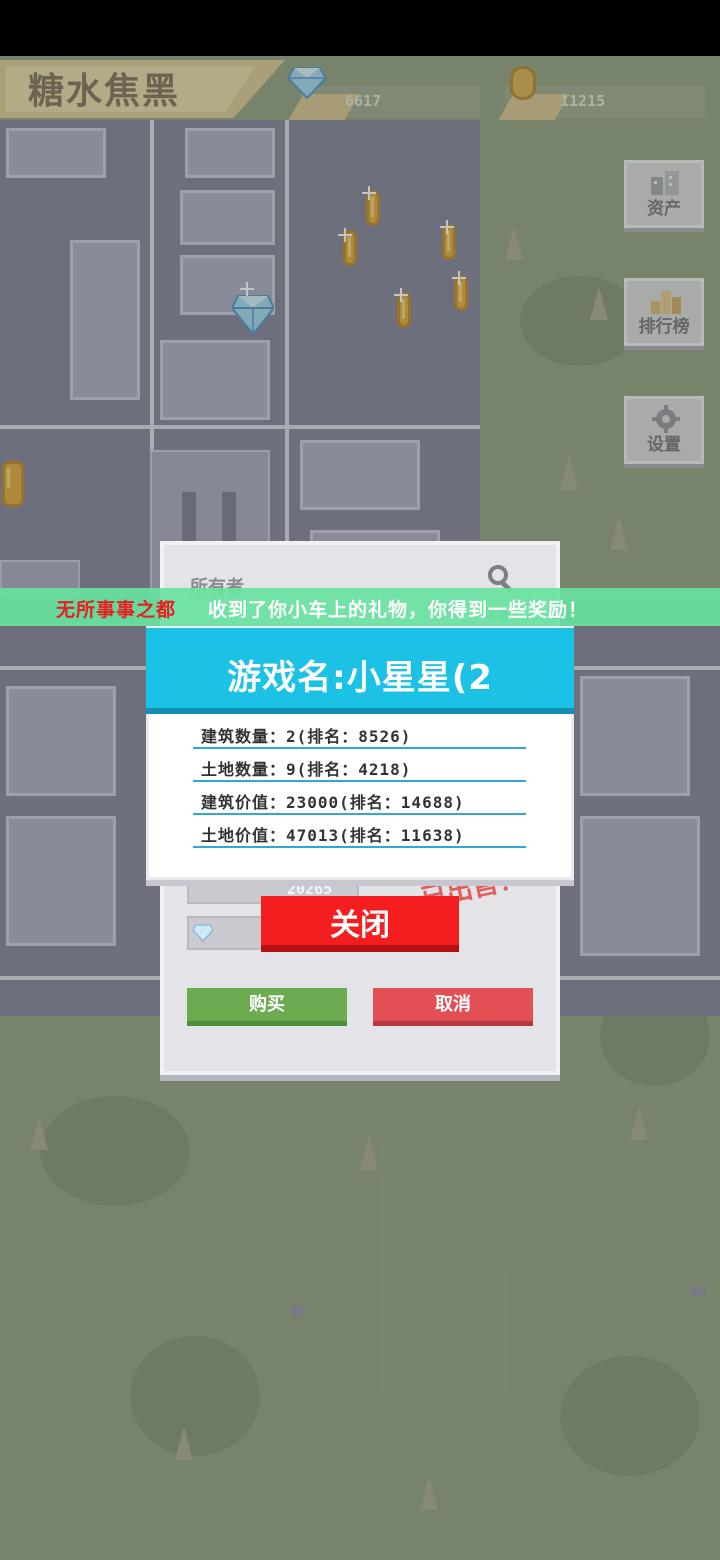  Describe the element at coordinates (398, 610) in the screenshot. I see `notice-message: 收到了你小车上的礼物，你得到一些奖励！` at that location.